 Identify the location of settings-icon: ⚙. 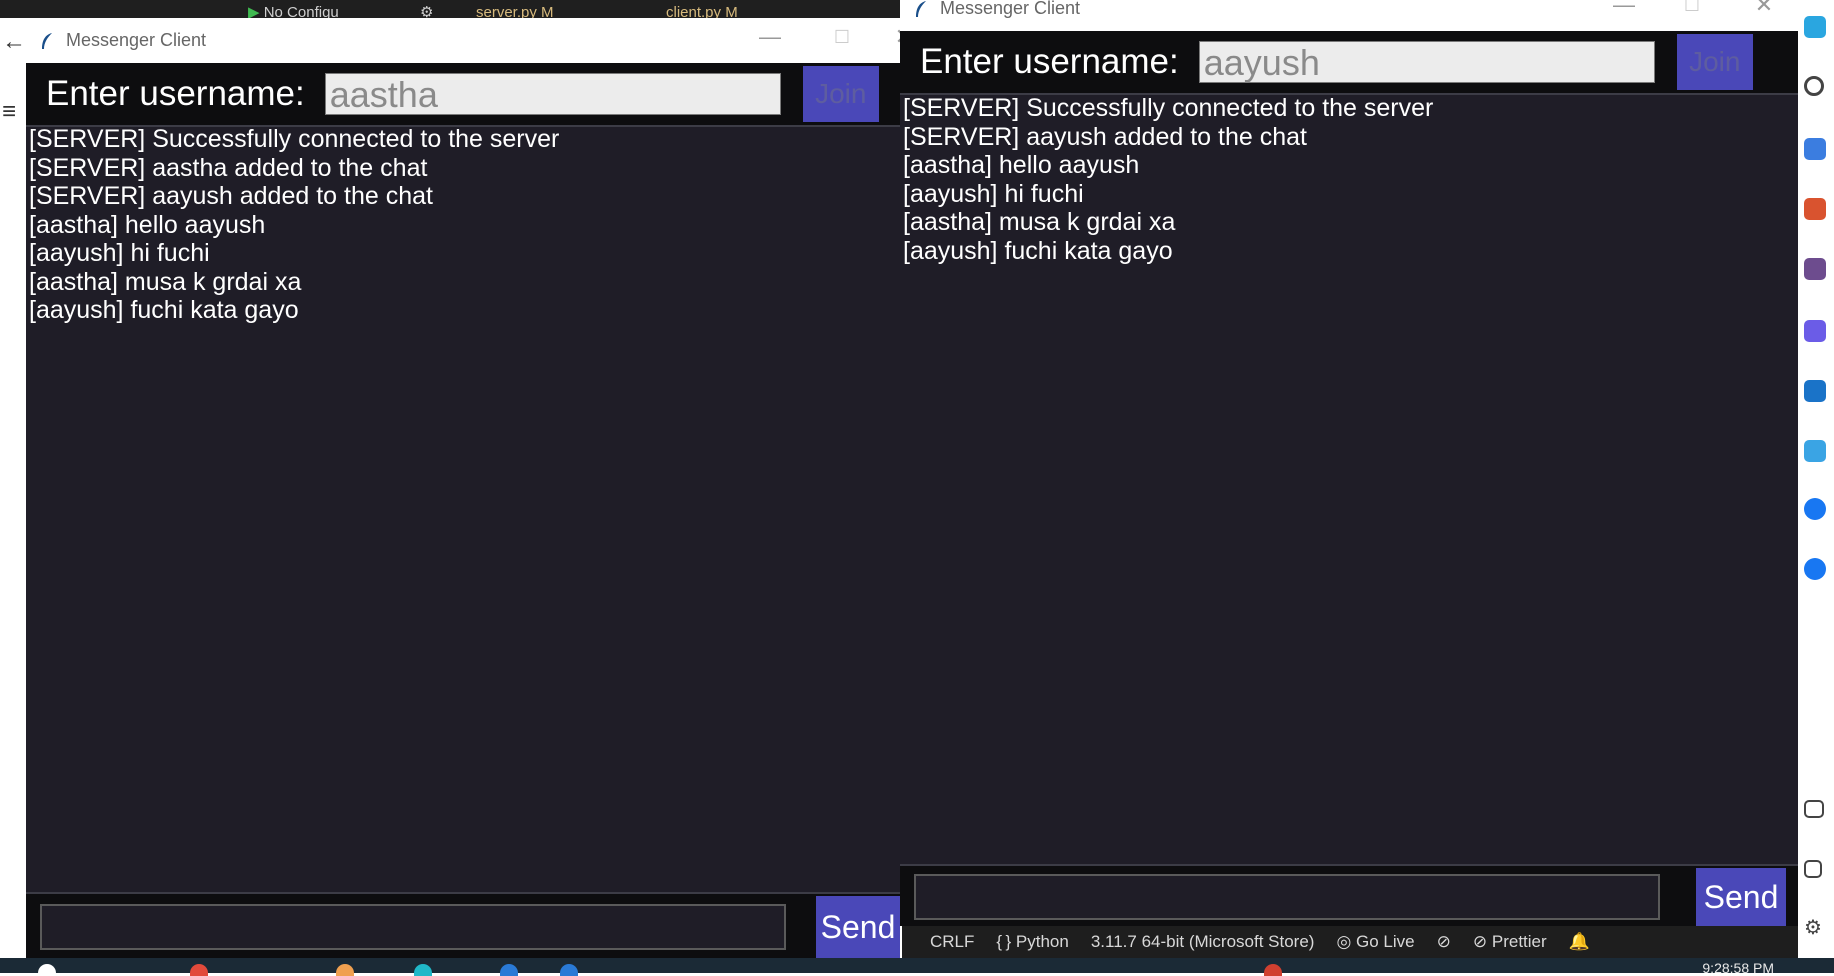
(430, 9).